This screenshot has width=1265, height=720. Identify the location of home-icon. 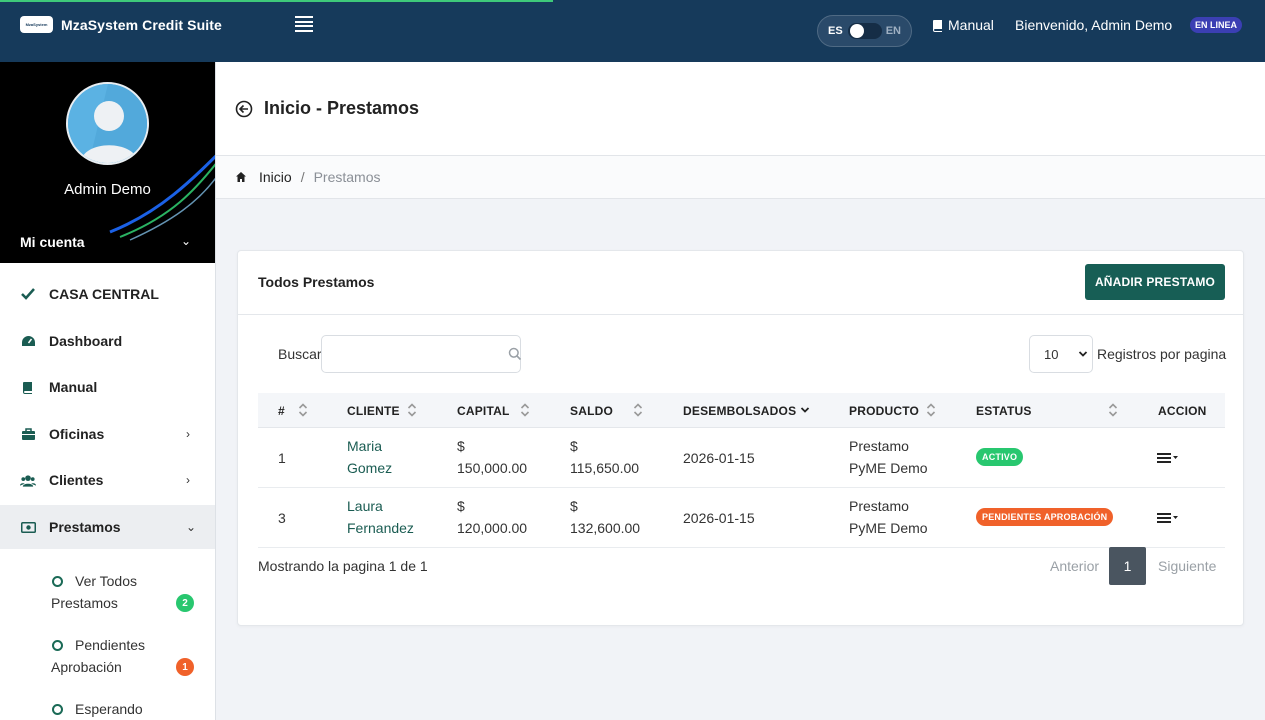
(241, 177).